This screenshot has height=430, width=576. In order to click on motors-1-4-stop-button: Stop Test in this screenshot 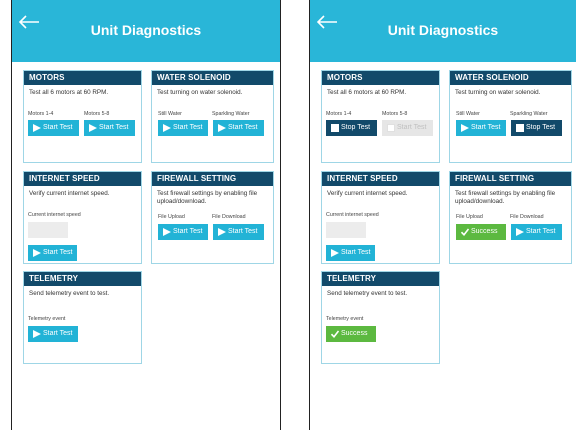, I will do `click(351, 128)`.